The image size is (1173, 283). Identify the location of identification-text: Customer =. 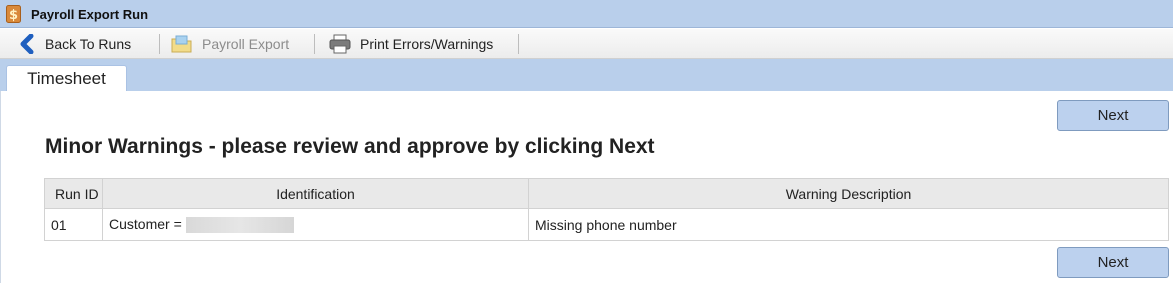
(145, 223).